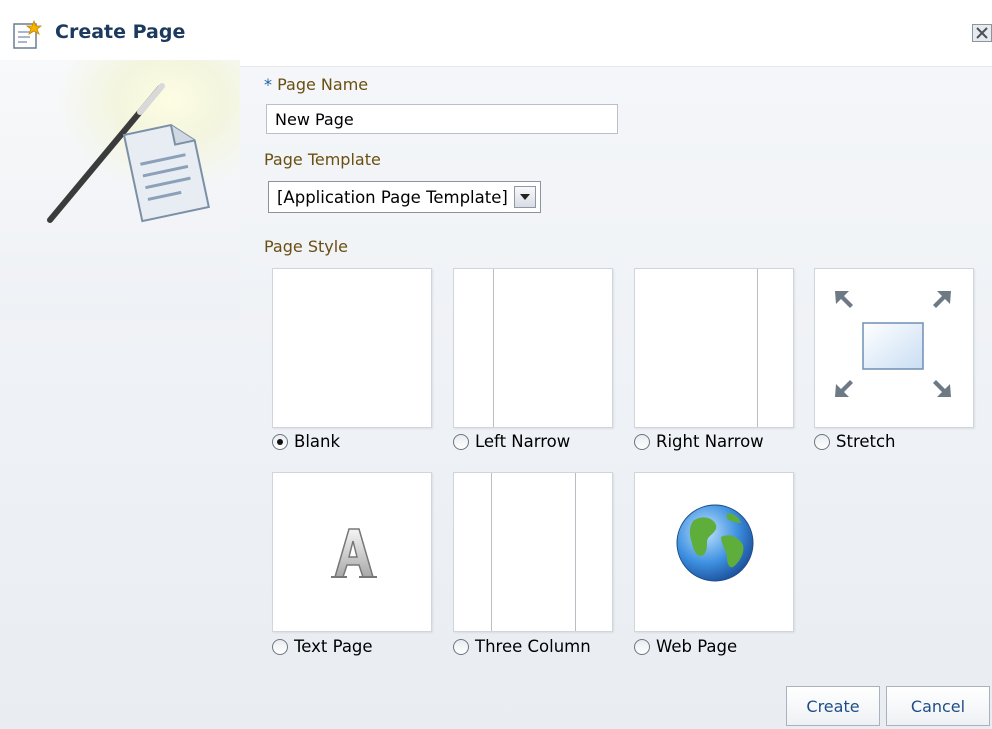  I want to click on radio-option-three-column: Three Column, so click(522, 646).